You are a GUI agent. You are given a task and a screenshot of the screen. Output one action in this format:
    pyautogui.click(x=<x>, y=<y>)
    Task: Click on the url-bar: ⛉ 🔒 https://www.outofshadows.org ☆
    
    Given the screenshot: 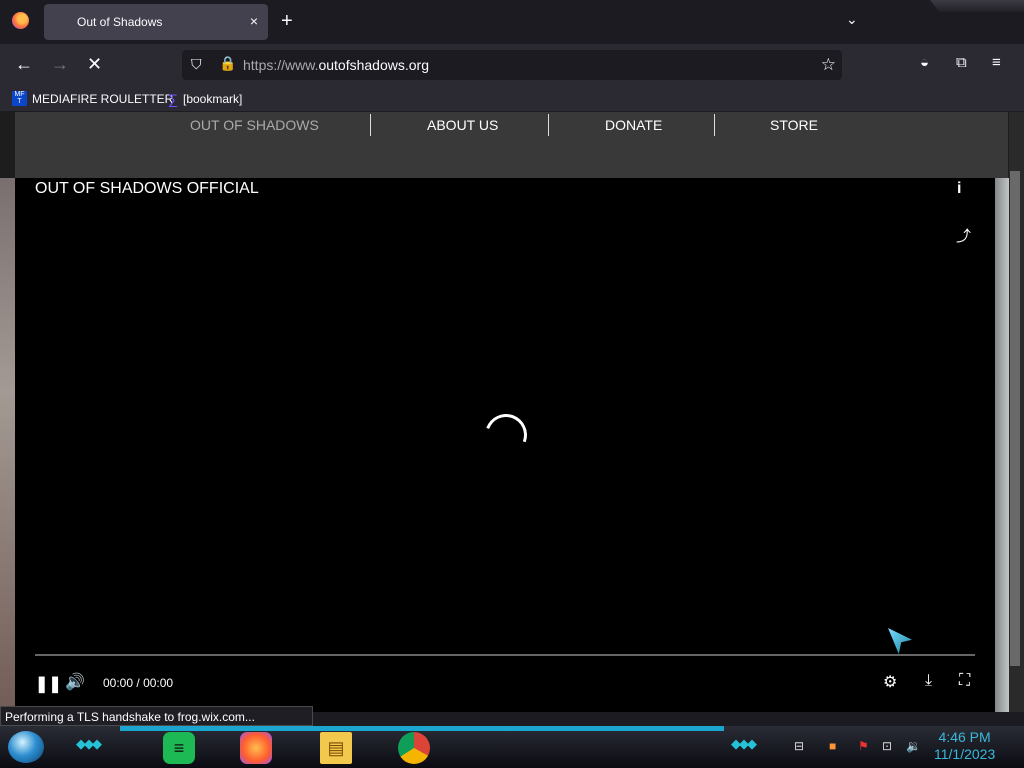 What is the action you would take?
    pyautogui.click(x=512, y=65)
    